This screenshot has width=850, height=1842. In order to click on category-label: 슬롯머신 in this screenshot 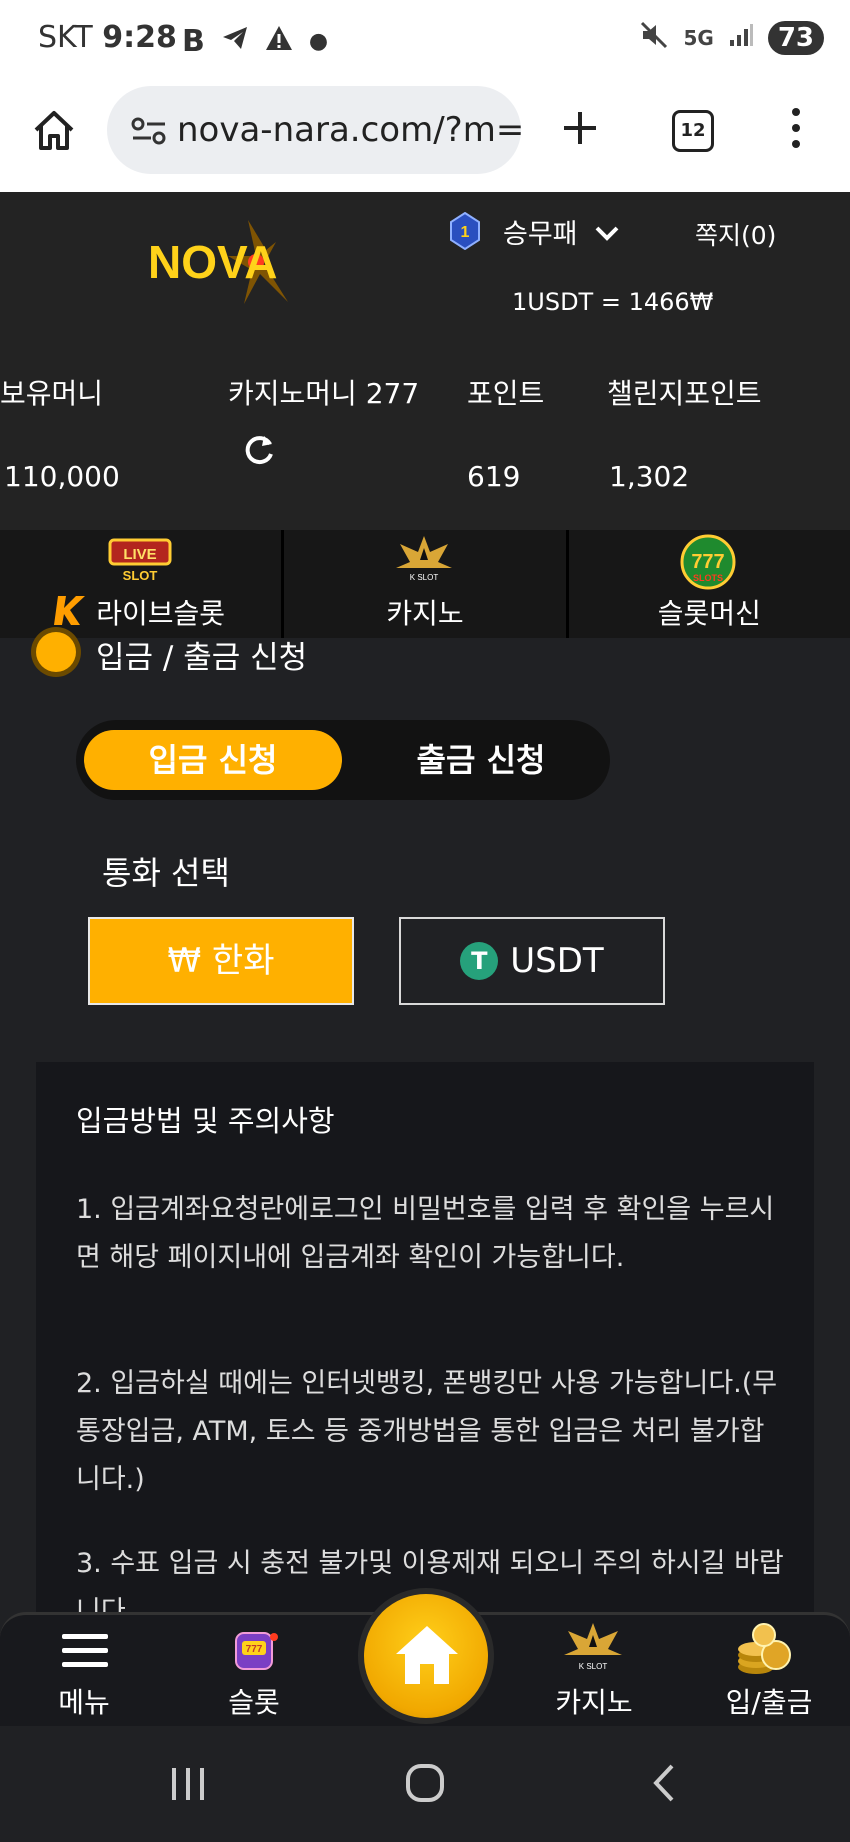, I will do `click(709, 613)`.